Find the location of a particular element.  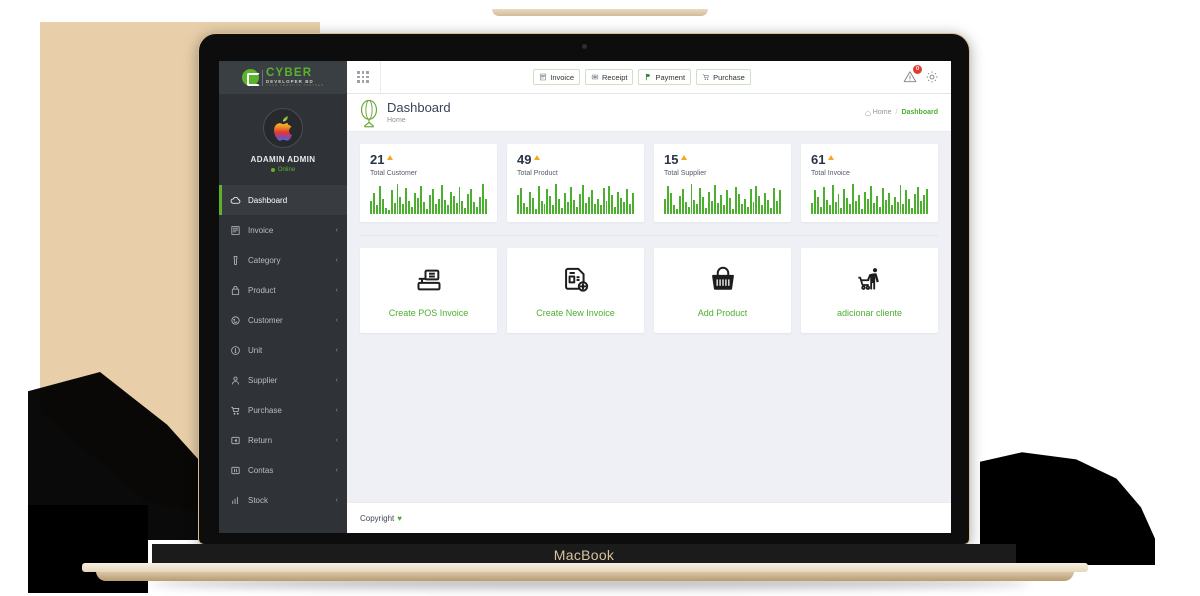

action-card: adicionar cliente is located at coordinates (869, 290).